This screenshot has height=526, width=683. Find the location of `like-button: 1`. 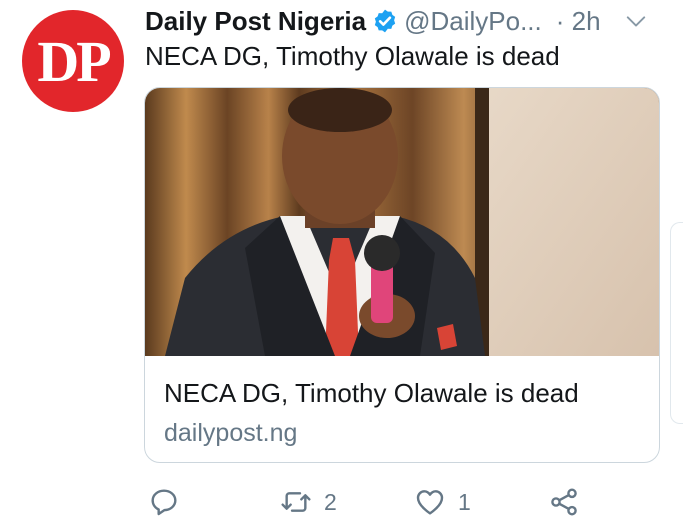

like-button: 1 is located at coordinates (442, 502).